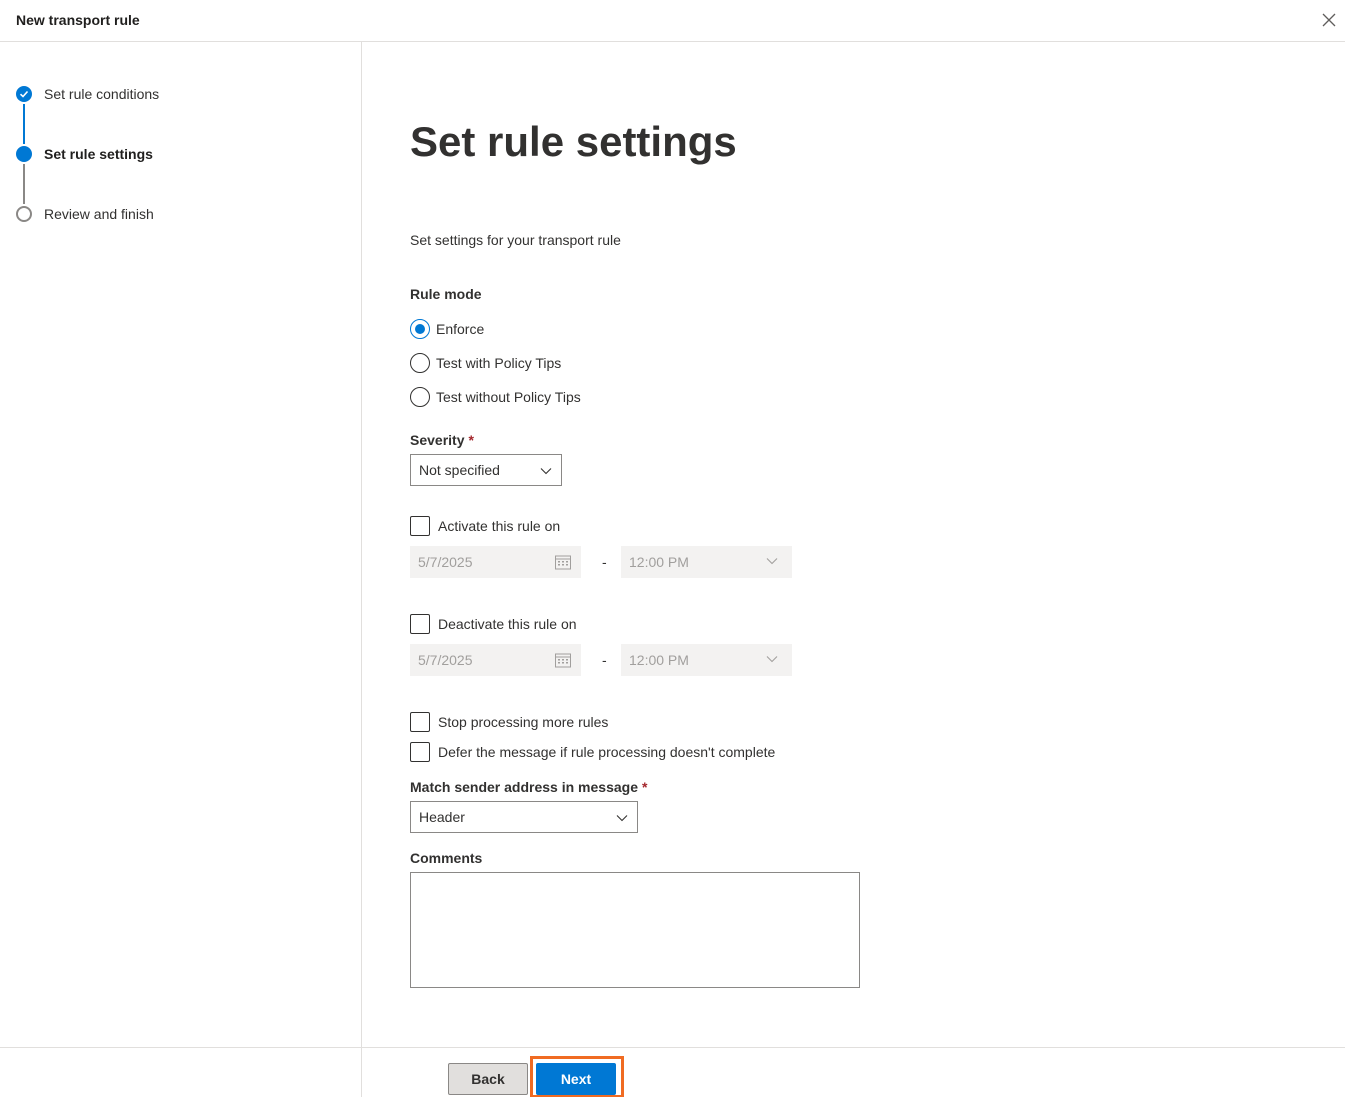 This screenshot has height=1097, width=1345. I want to click on severity-value: Not specified, so click(459, 470).